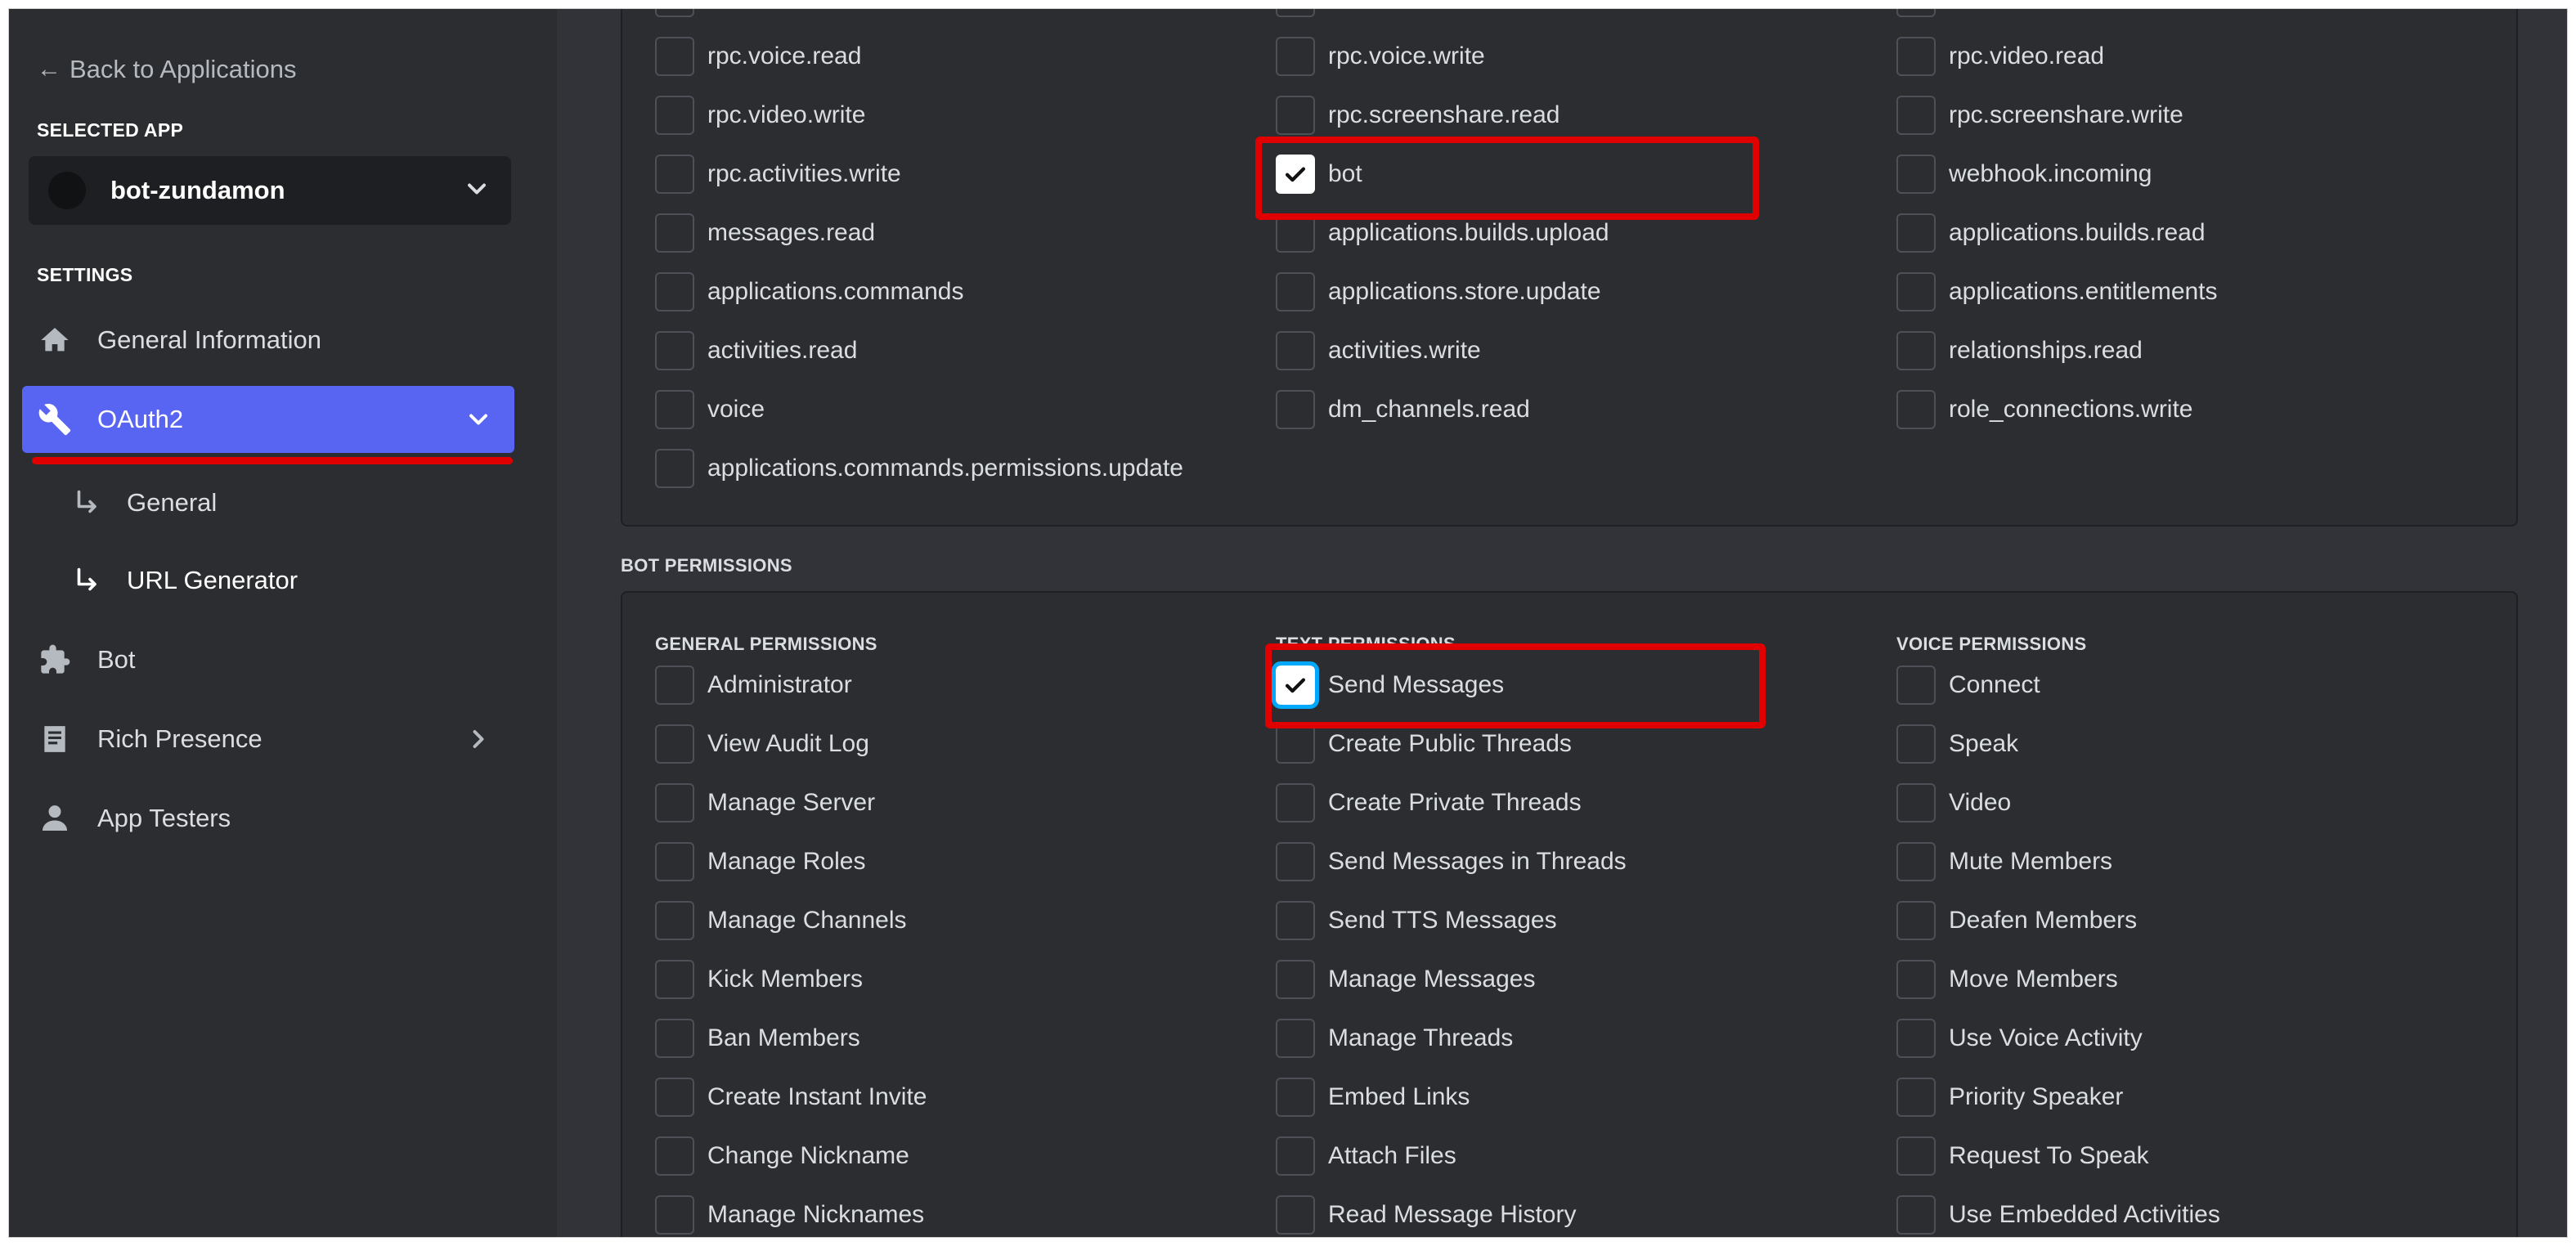  I want to click on sidebar-subitem-url-generator: URL Generator, so click(185, 580).